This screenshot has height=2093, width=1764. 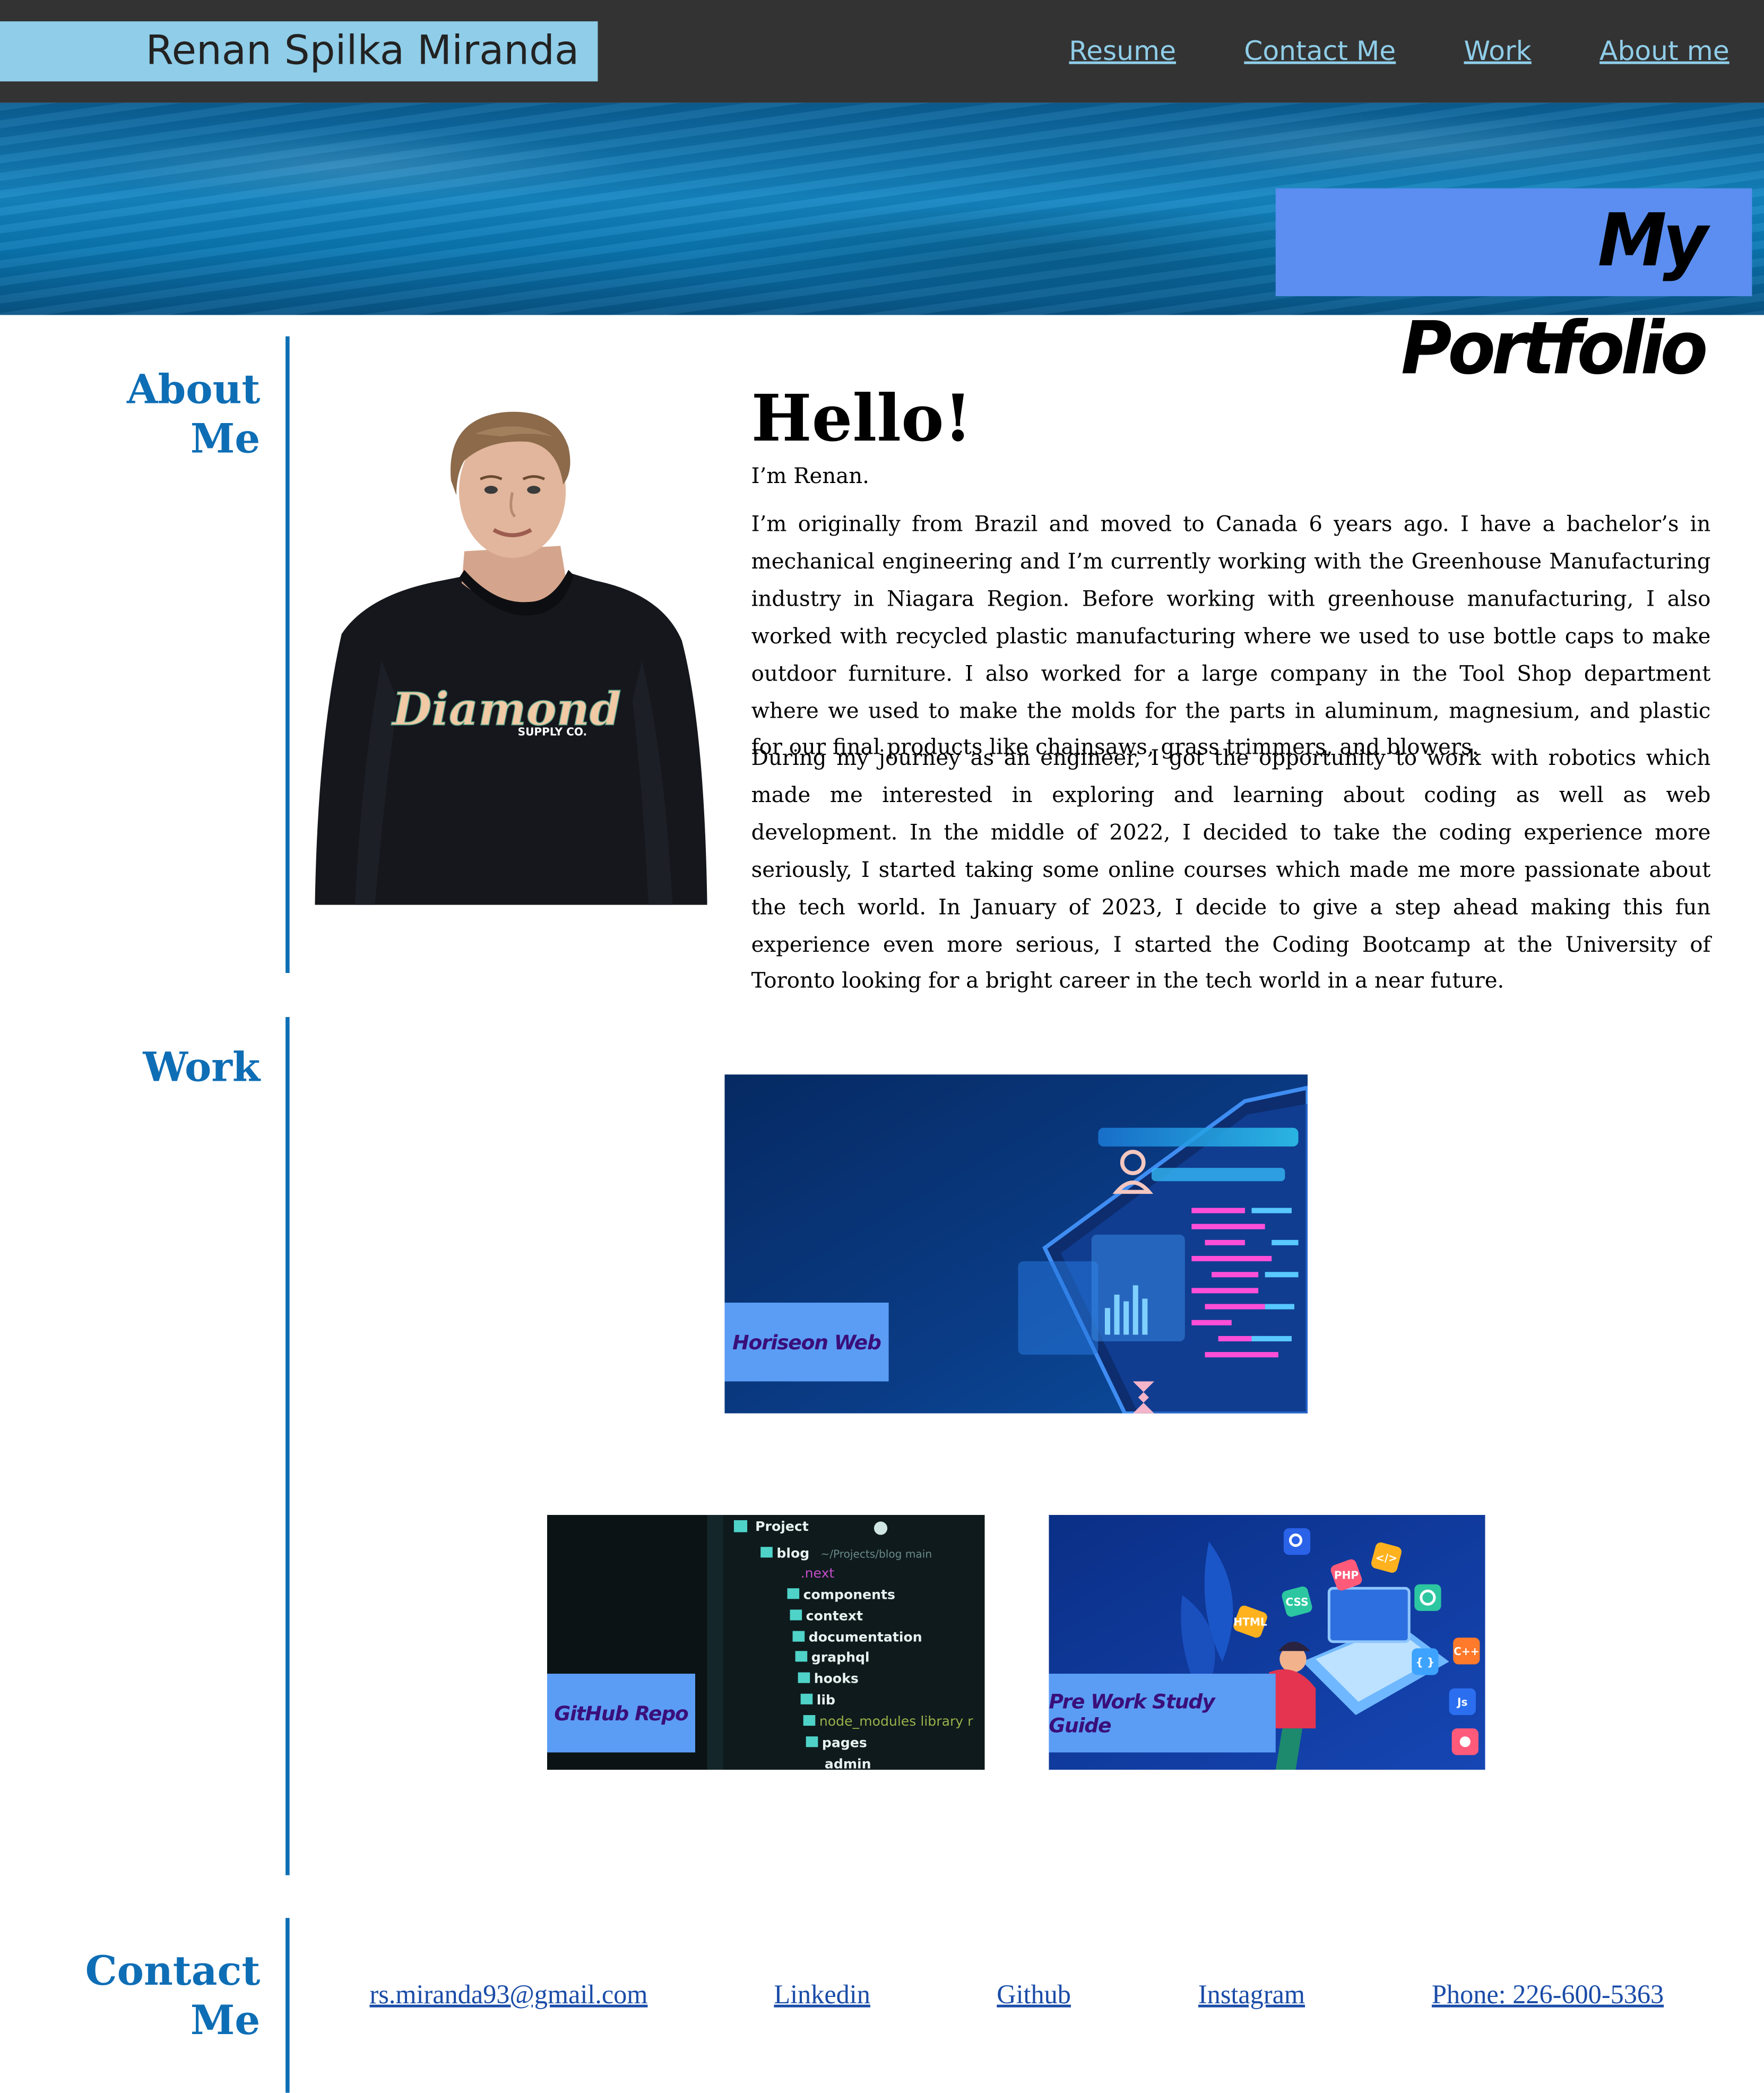 What do you see at coordinates (822, 1995) in the screenshot?
I see `contact-linkedin-link: Linkedin` at bounding box center [822, 1995].